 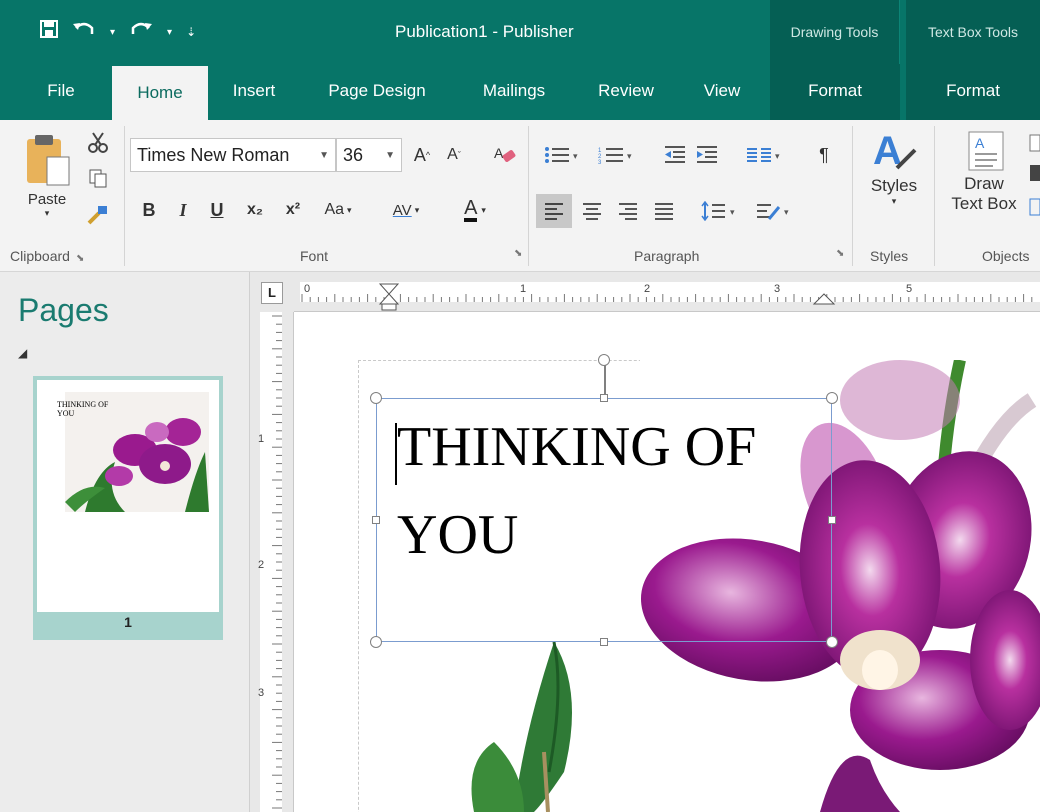 I want to click on shapes-icon, so click(x=1034, y=207).